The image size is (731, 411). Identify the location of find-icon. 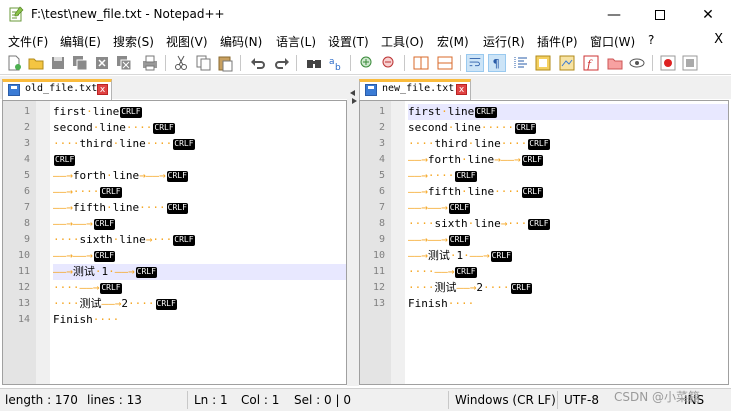
(314, 63).